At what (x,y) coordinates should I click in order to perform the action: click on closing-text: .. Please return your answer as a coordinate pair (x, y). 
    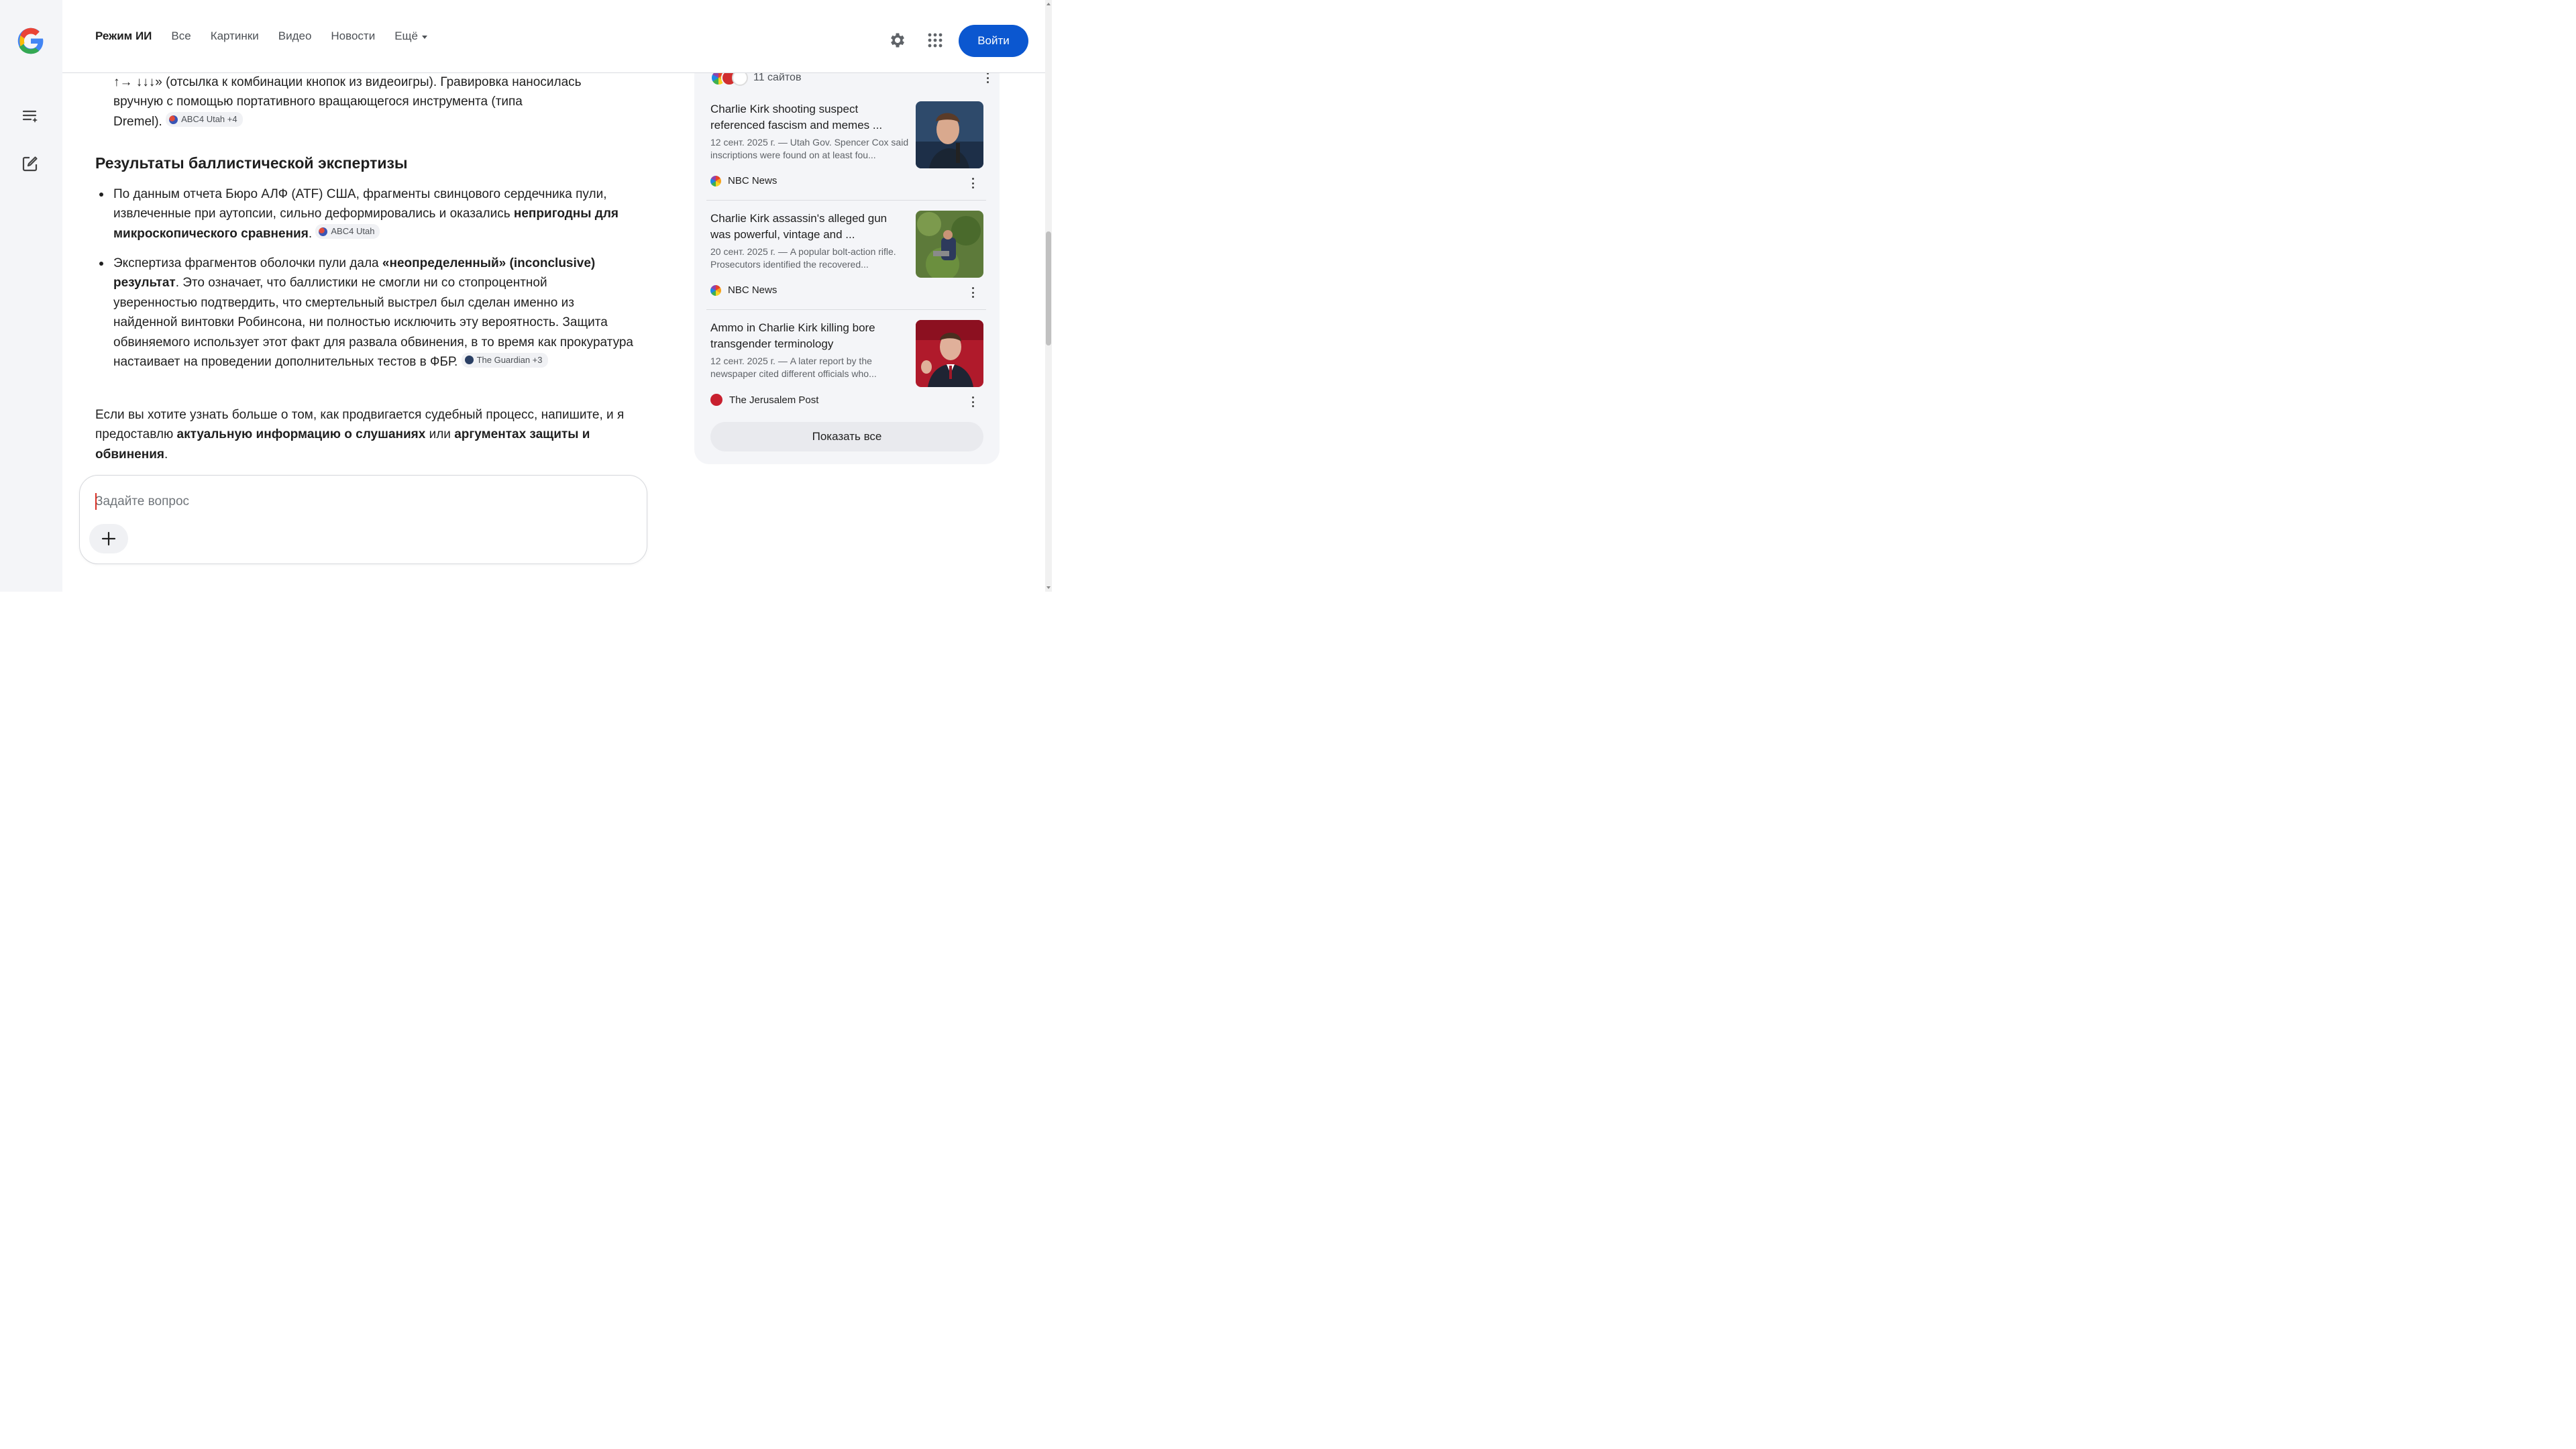
    Looking at the image, I should click on (166, 454).